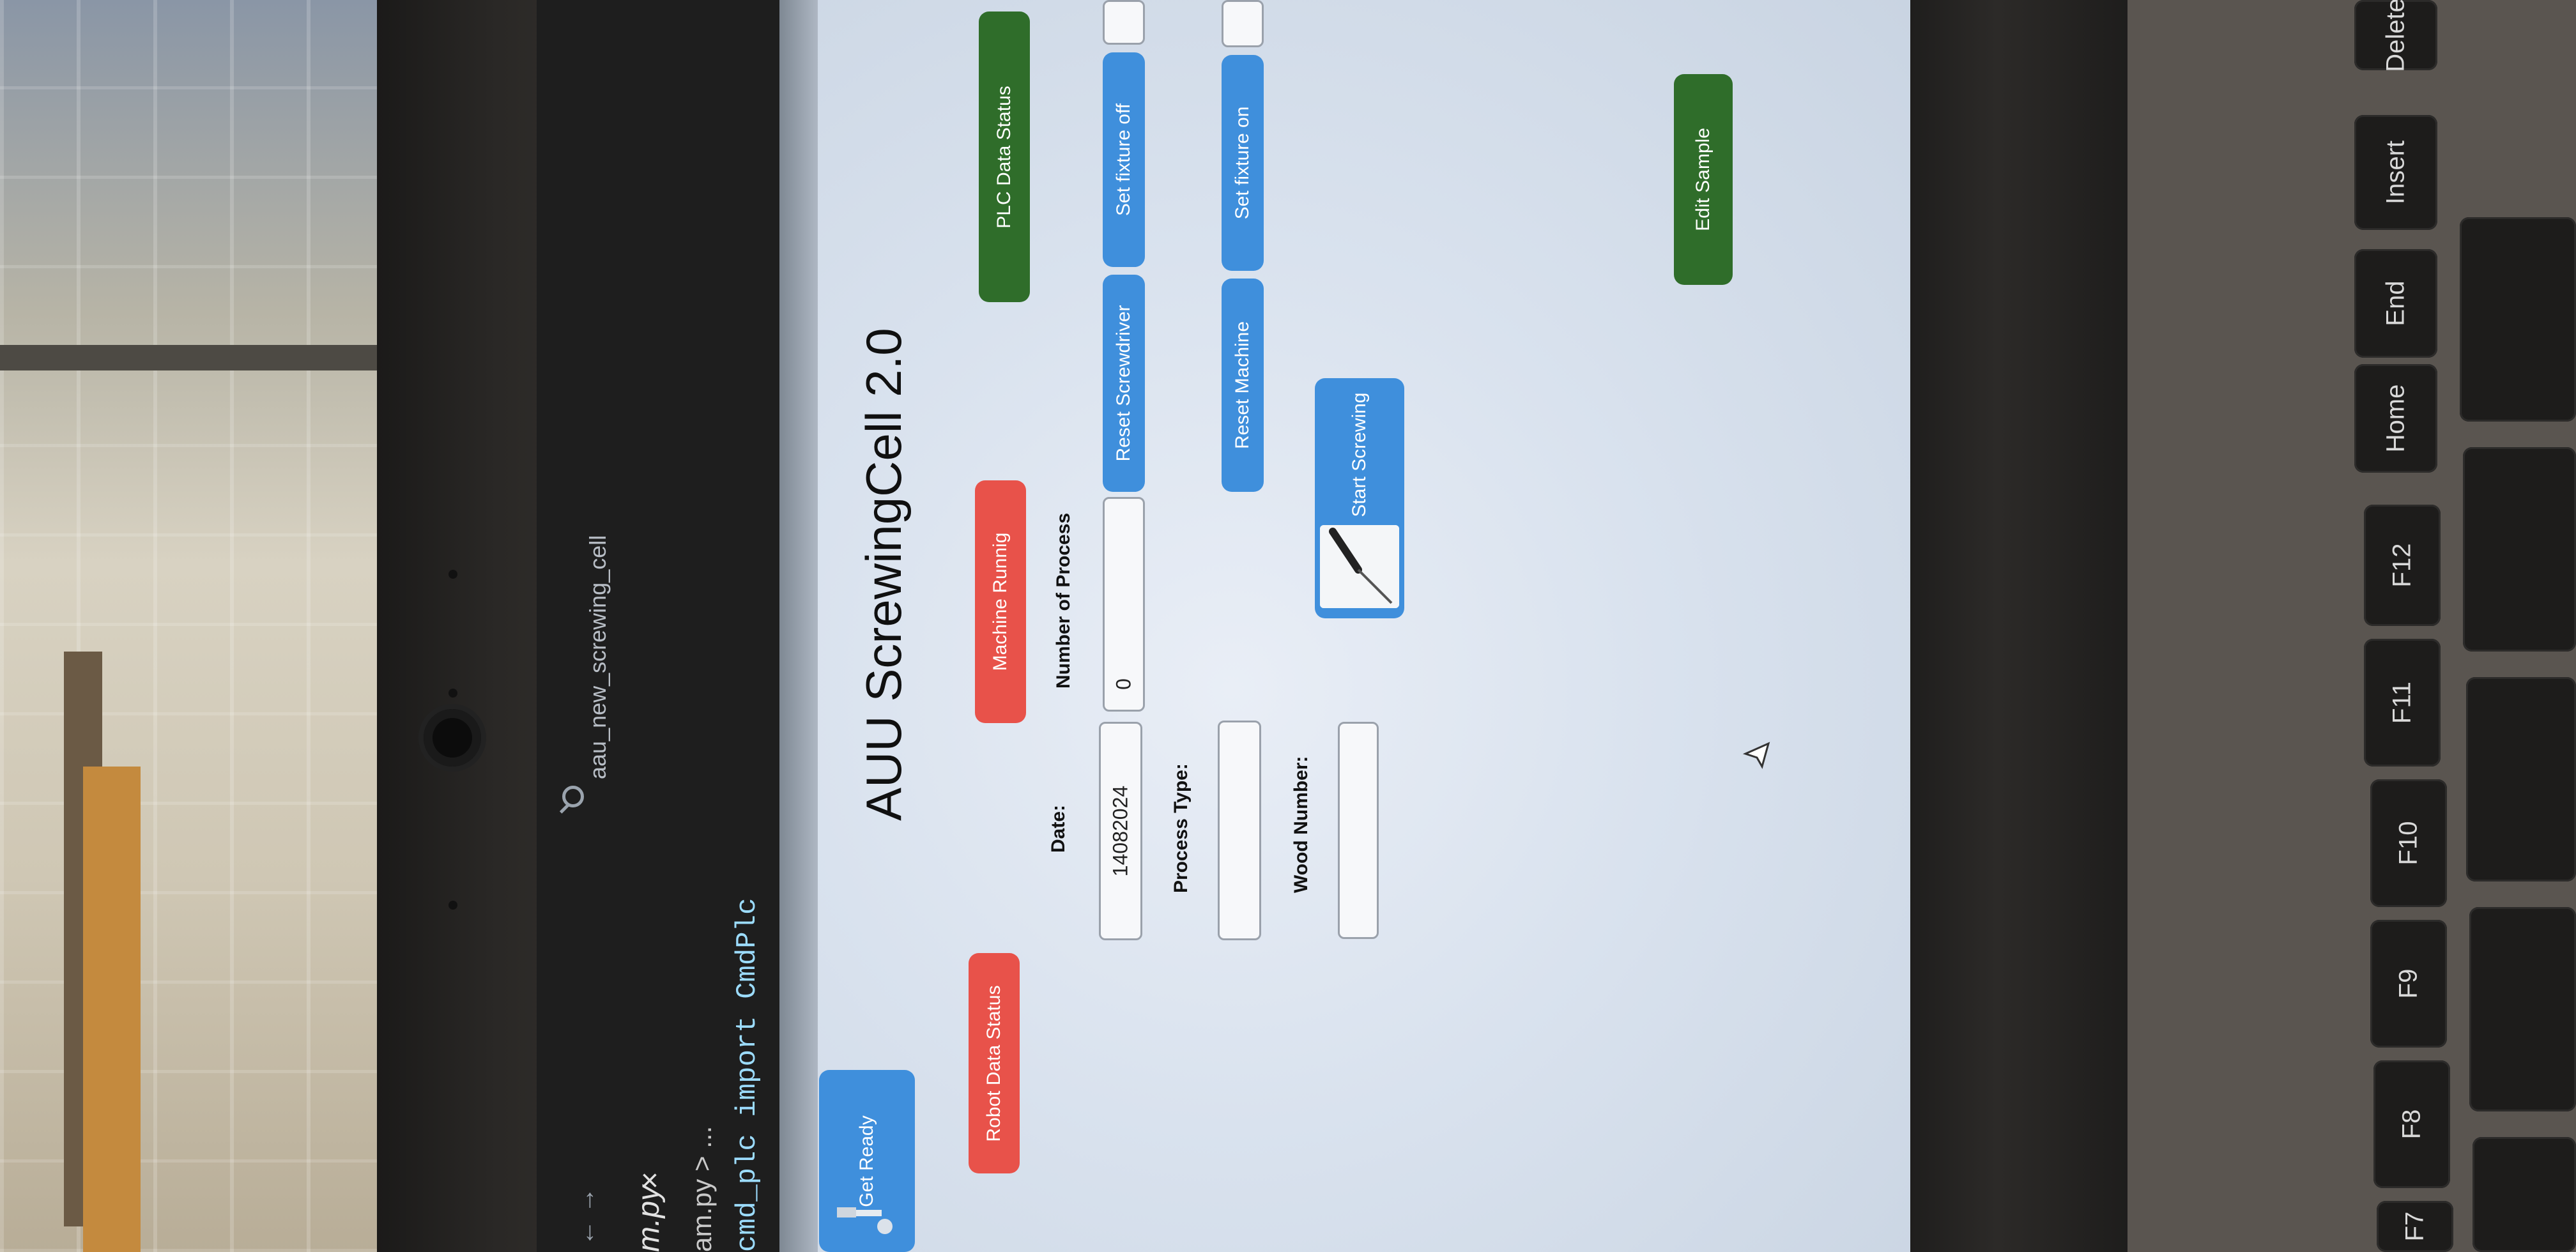 Image resolution: width=2576 pixels, height=1252 pixels. What do you see at coordinates (865, 1220) in the screenshot?
I see `robot-arm-icon` at bounding box center [865, 1220].